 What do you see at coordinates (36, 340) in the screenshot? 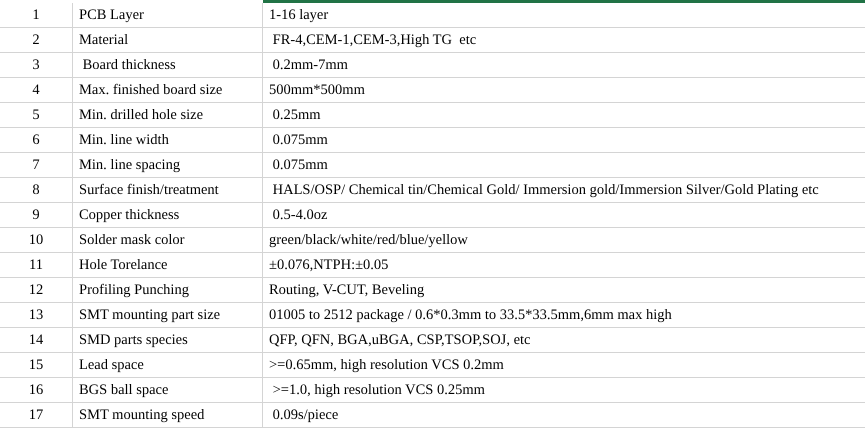
I see `row-number-cell: 14` at bounding box center [36, 340].